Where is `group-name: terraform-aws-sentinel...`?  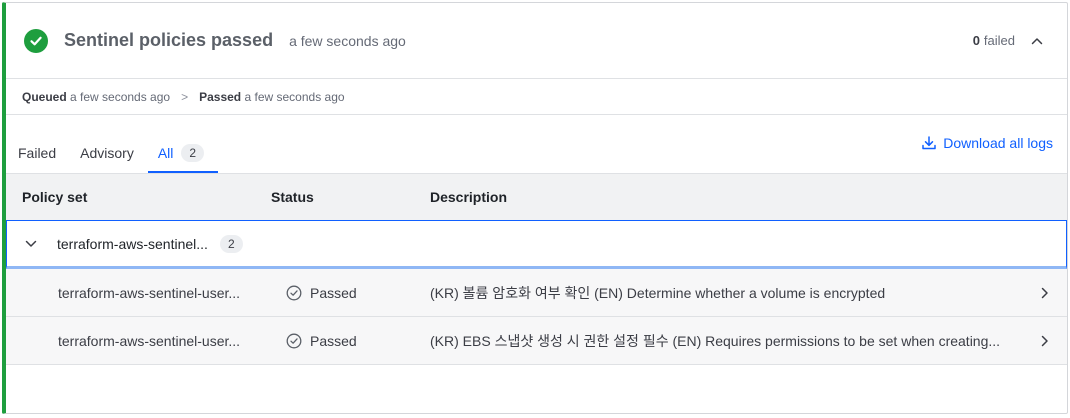 group-name: terraform-aws-sentinel... is located at coordinates (132, 243).